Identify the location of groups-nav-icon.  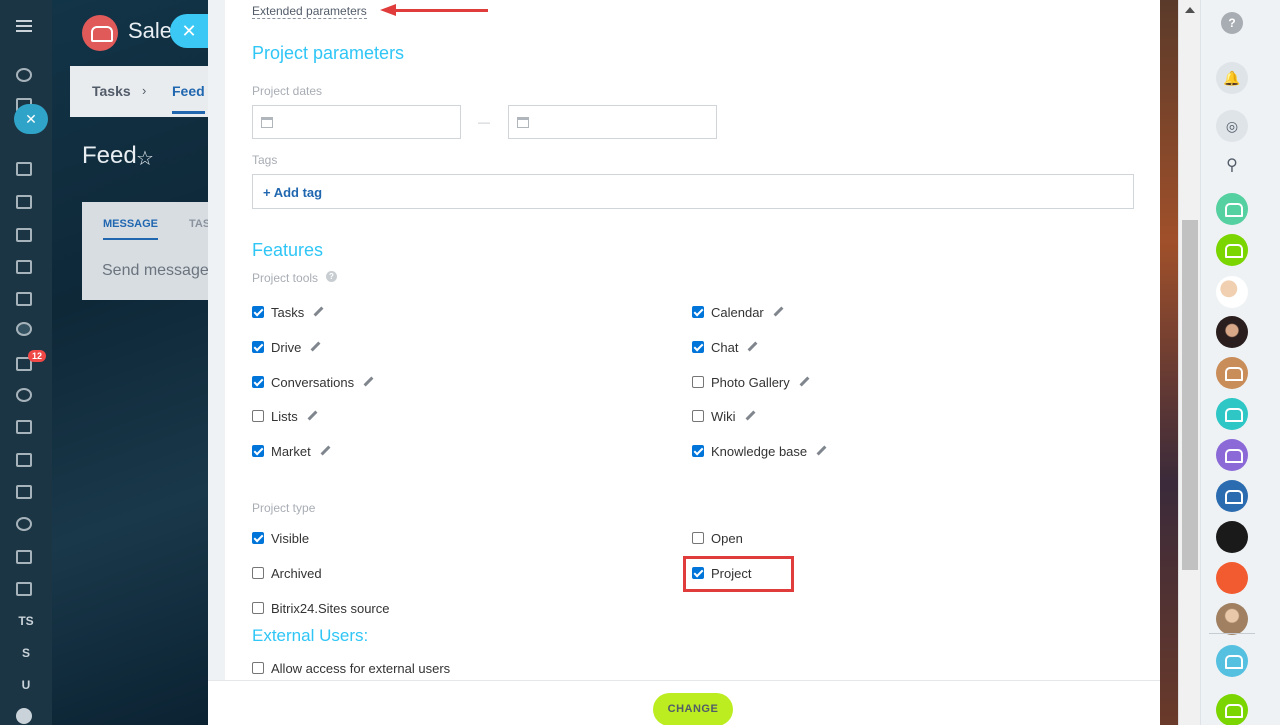
(24, 329).